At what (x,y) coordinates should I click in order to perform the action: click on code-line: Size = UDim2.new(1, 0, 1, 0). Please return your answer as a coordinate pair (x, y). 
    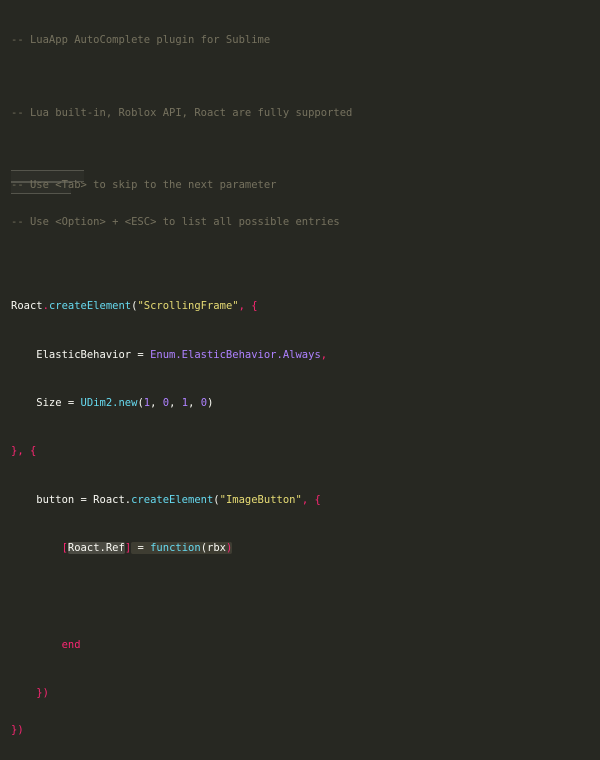
    Looking at the image, I should click on (181, 403).